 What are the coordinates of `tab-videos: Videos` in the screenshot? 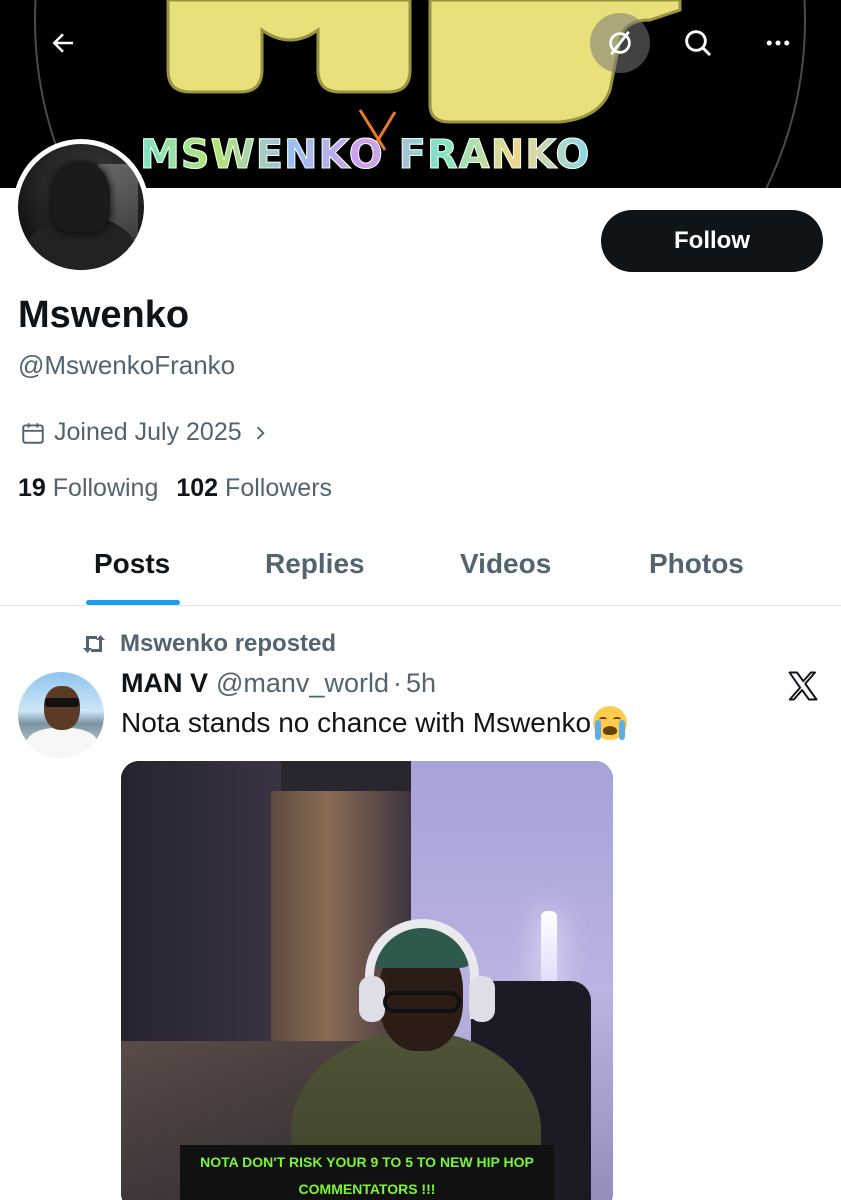 It's located at (505, 564).